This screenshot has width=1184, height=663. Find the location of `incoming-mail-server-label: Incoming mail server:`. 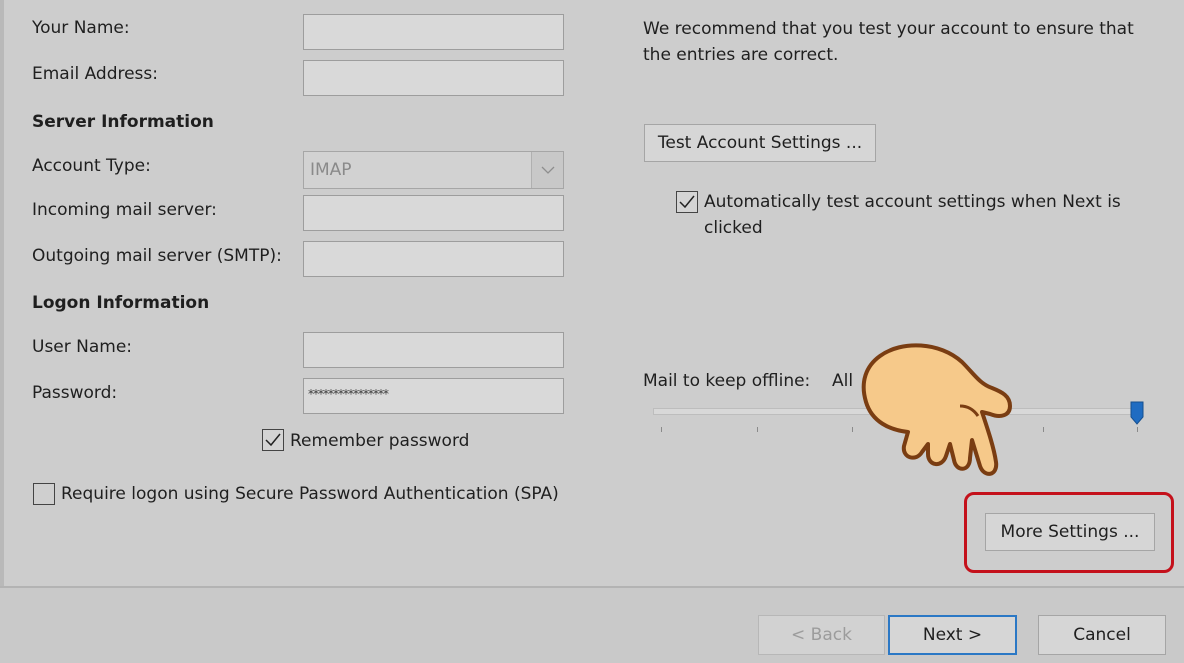

incoming-mail-server-label: Incoming mail server: is located at coordinates (124, 210).